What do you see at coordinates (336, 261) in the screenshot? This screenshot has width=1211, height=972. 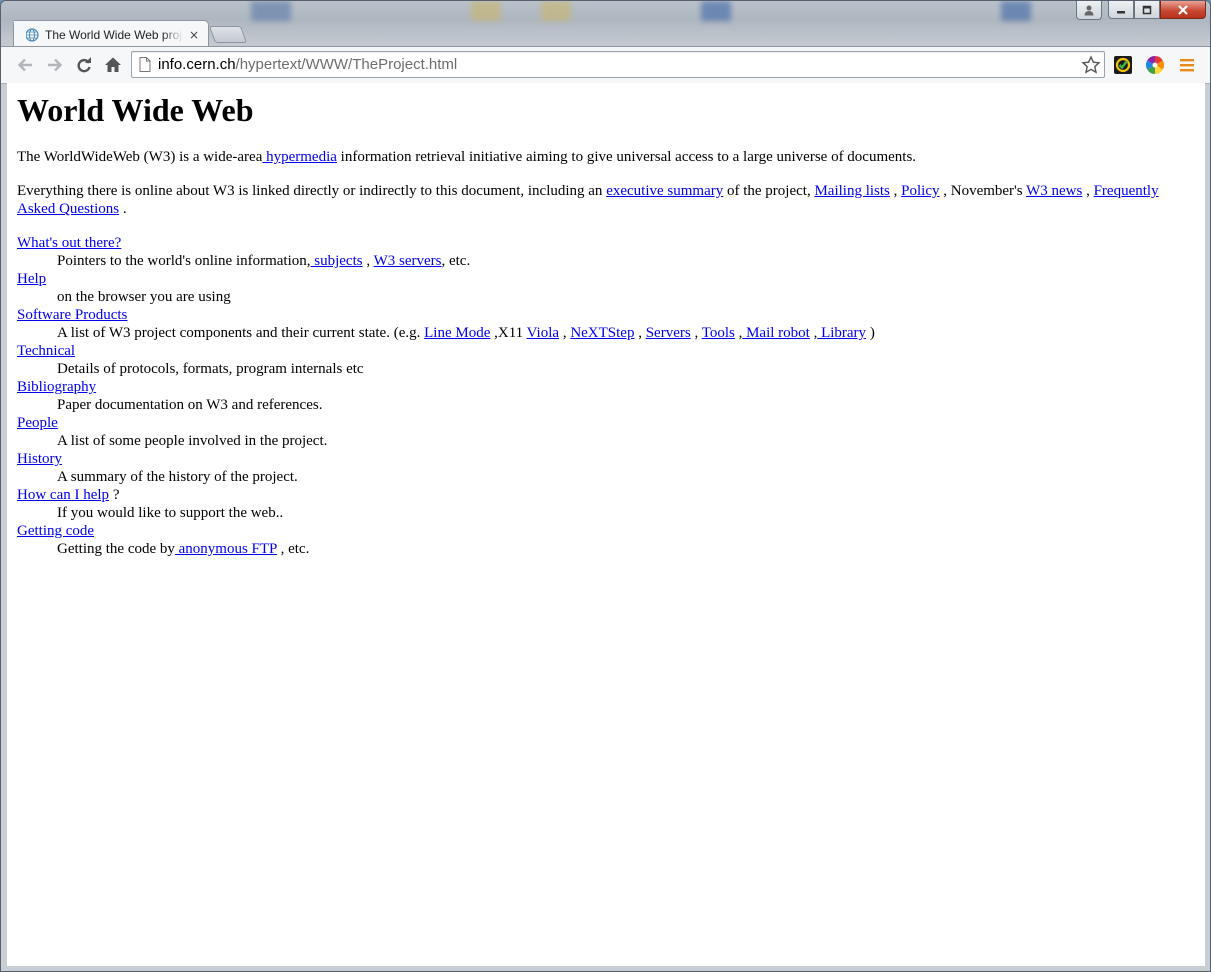 I see `subjects-link: subjects` at bounding box center [336, 261].